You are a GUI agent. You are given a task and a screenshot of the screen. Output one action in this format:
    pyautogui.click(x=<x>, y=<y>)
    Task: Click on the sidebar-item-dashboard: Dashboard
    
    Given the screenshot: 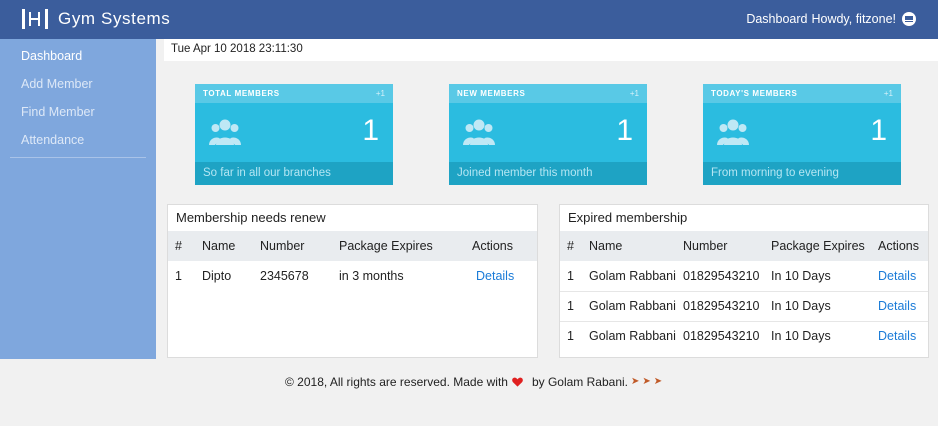 What is the action you would take?
    pyautogui.click(x=78, y=53)
    